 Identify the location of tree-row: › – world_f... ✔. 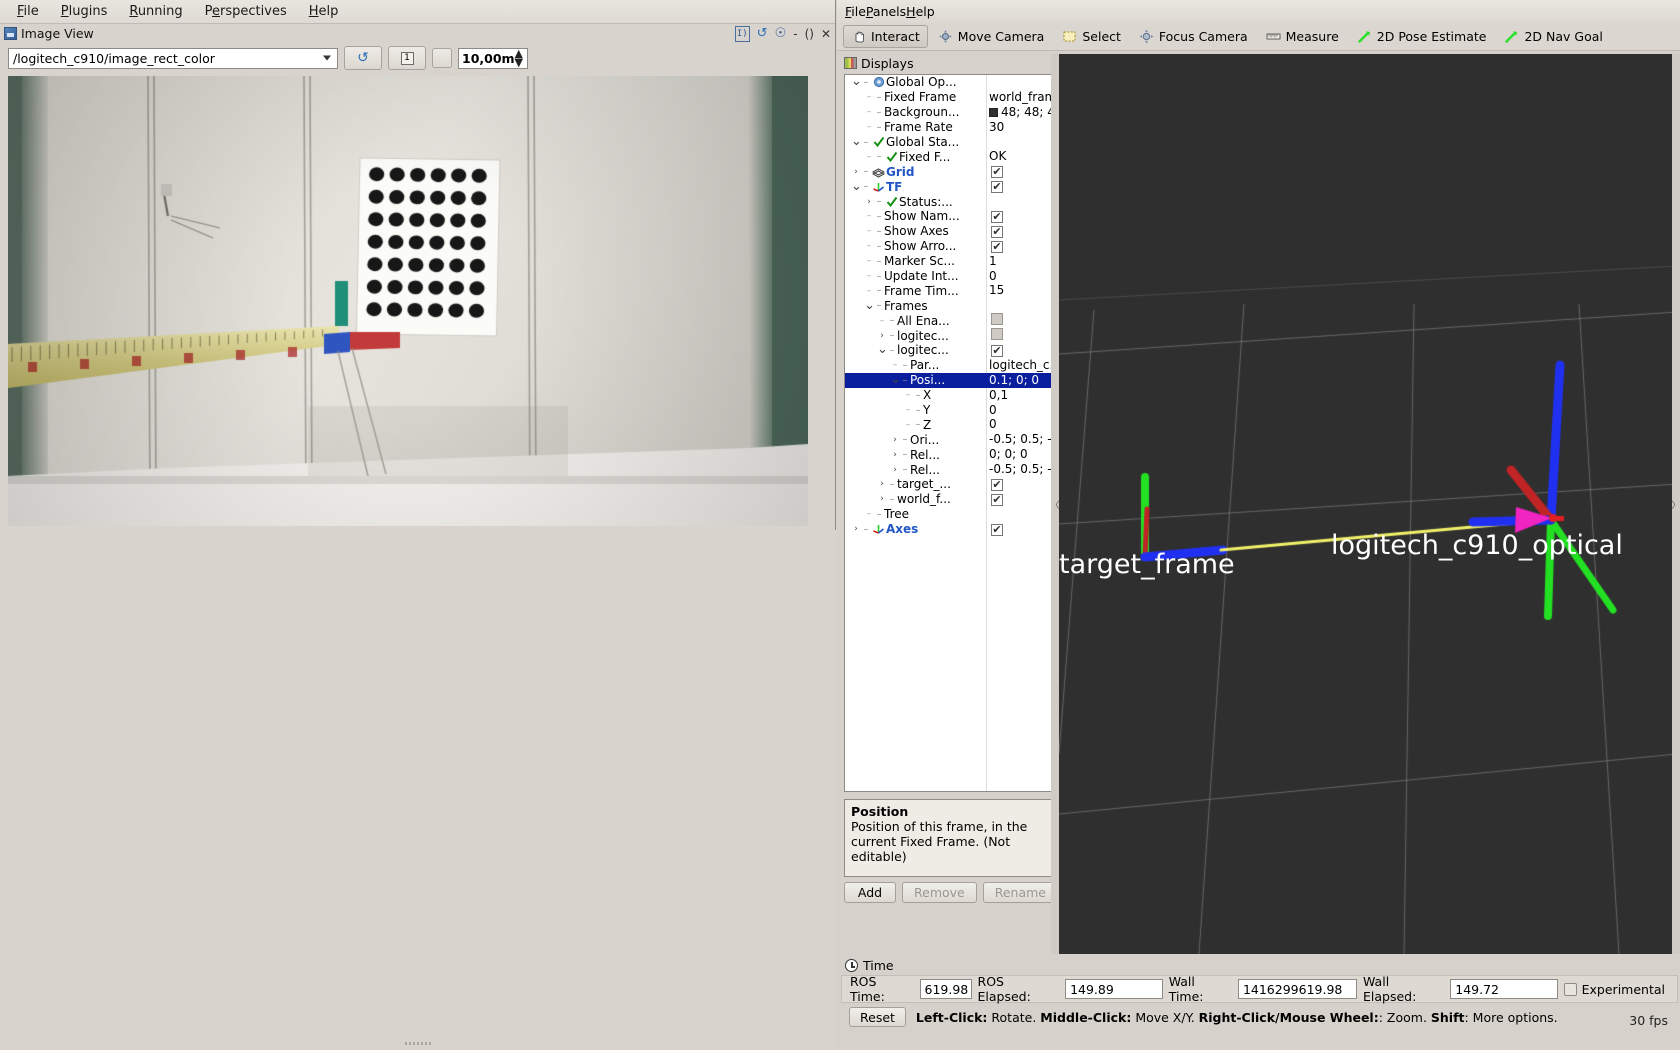
(948, 499).